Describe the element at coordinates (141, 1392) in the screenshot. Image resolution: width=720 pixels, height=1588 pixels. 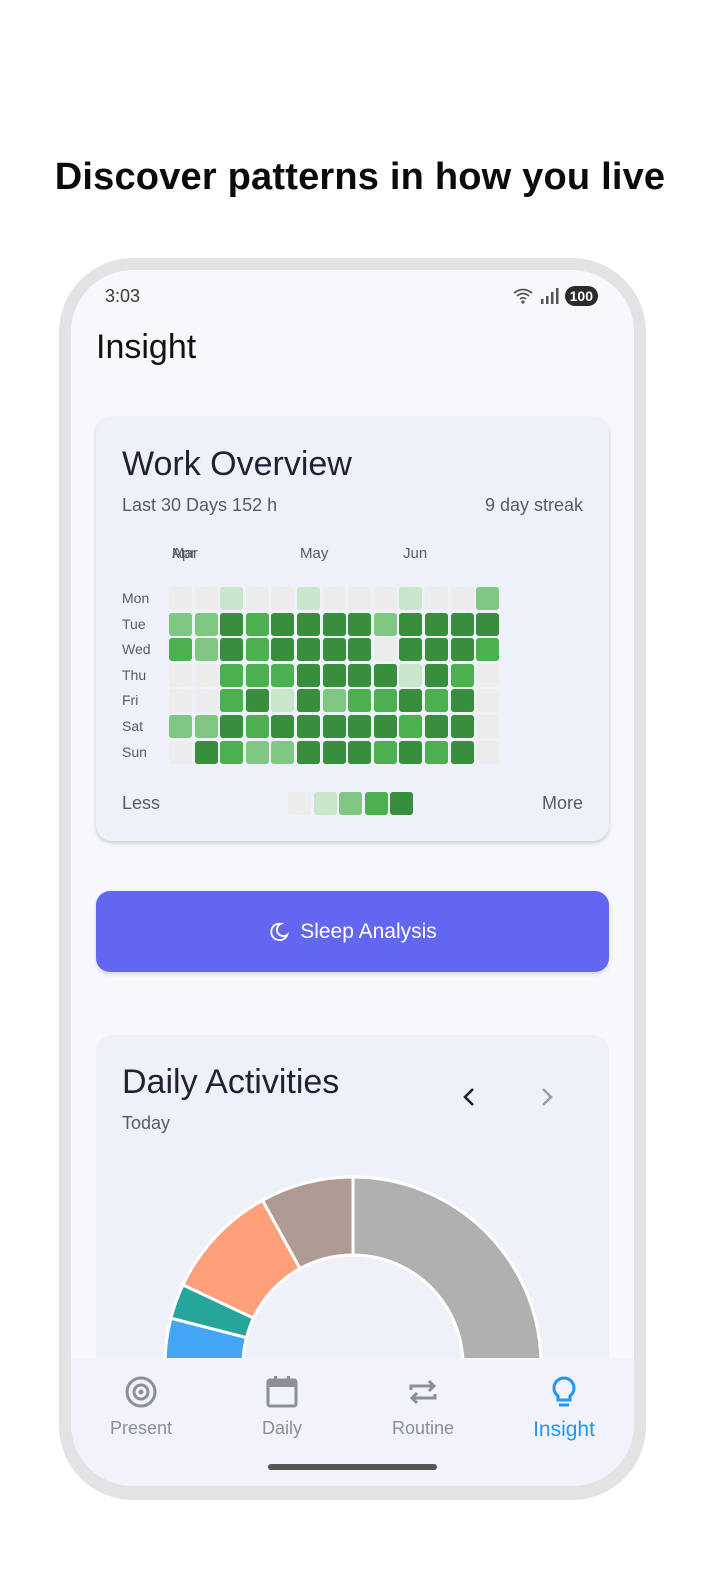
I see `radar-icon` at that location.